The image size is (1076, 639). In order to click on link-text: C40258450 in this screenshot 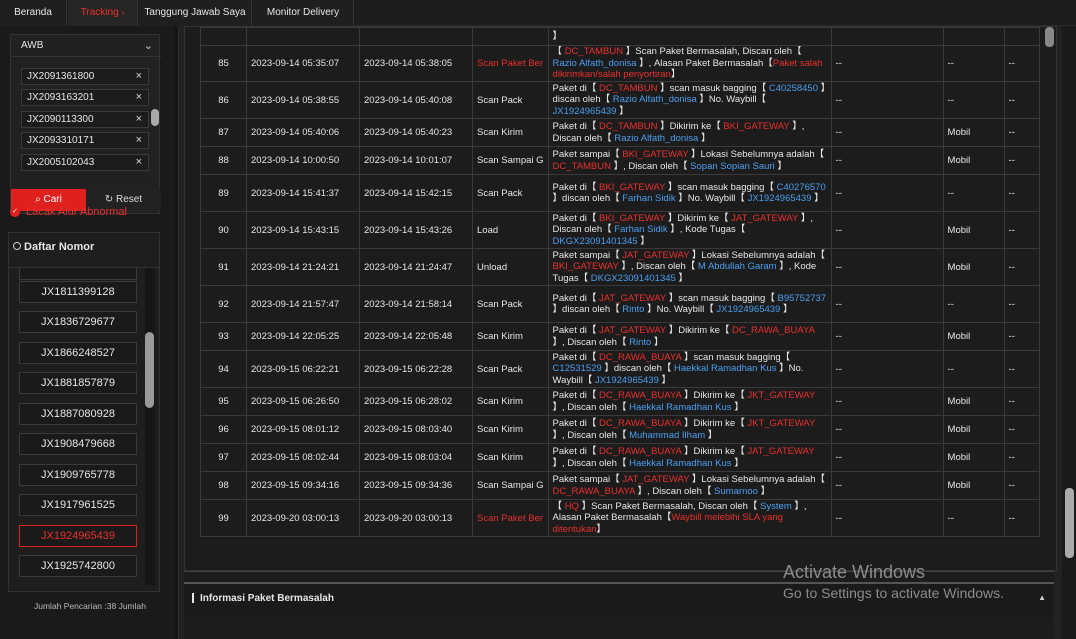, I will do `click(793, 88)`.